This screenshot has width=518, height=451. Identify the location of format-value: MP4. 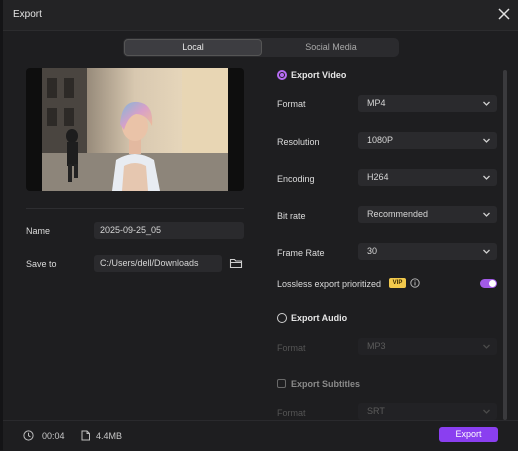
(376, 103).